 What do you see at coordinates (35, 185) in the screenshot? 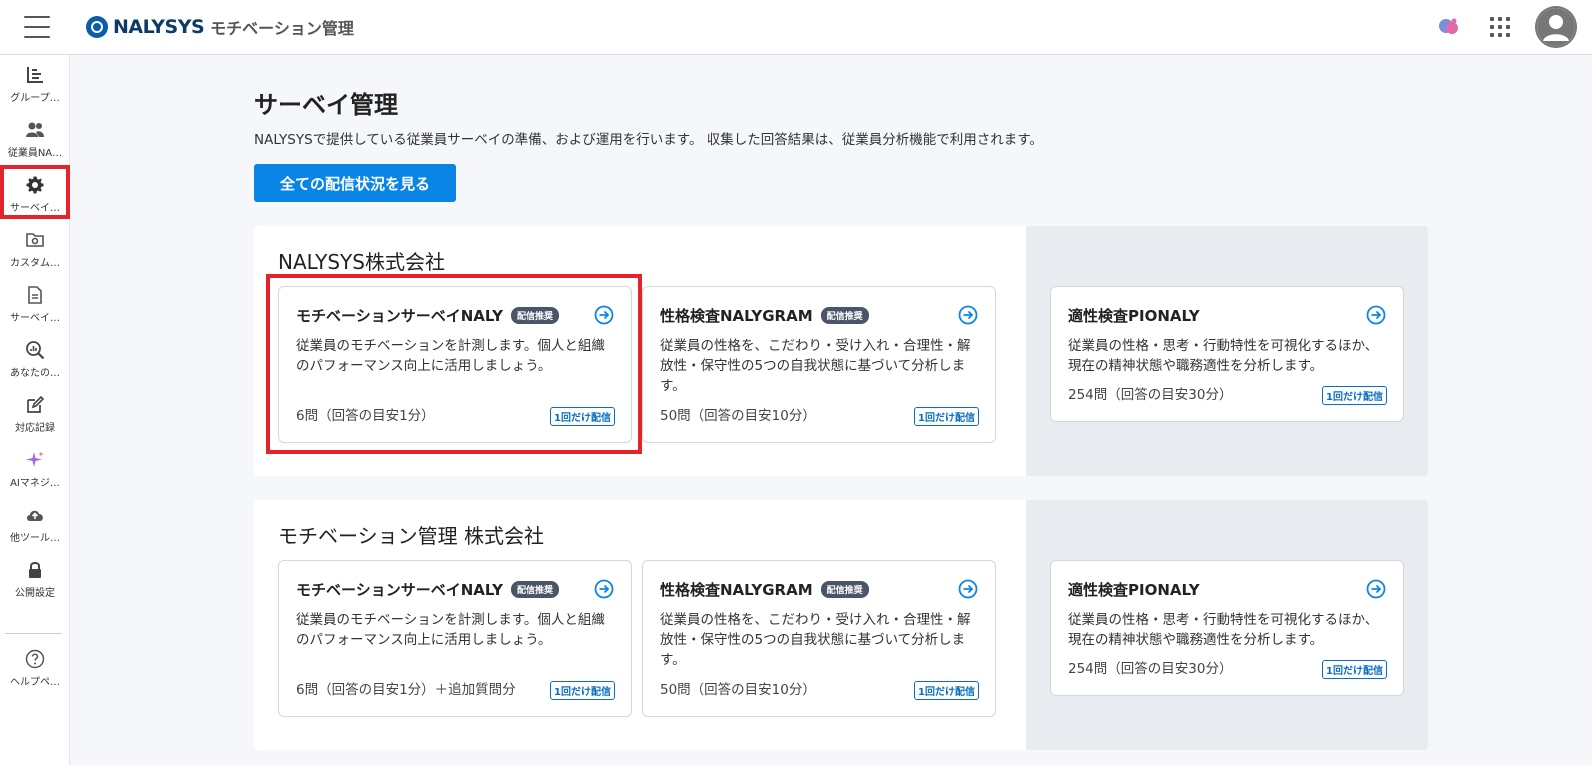
I see `gear-icon` at bounding box center [35, 185].